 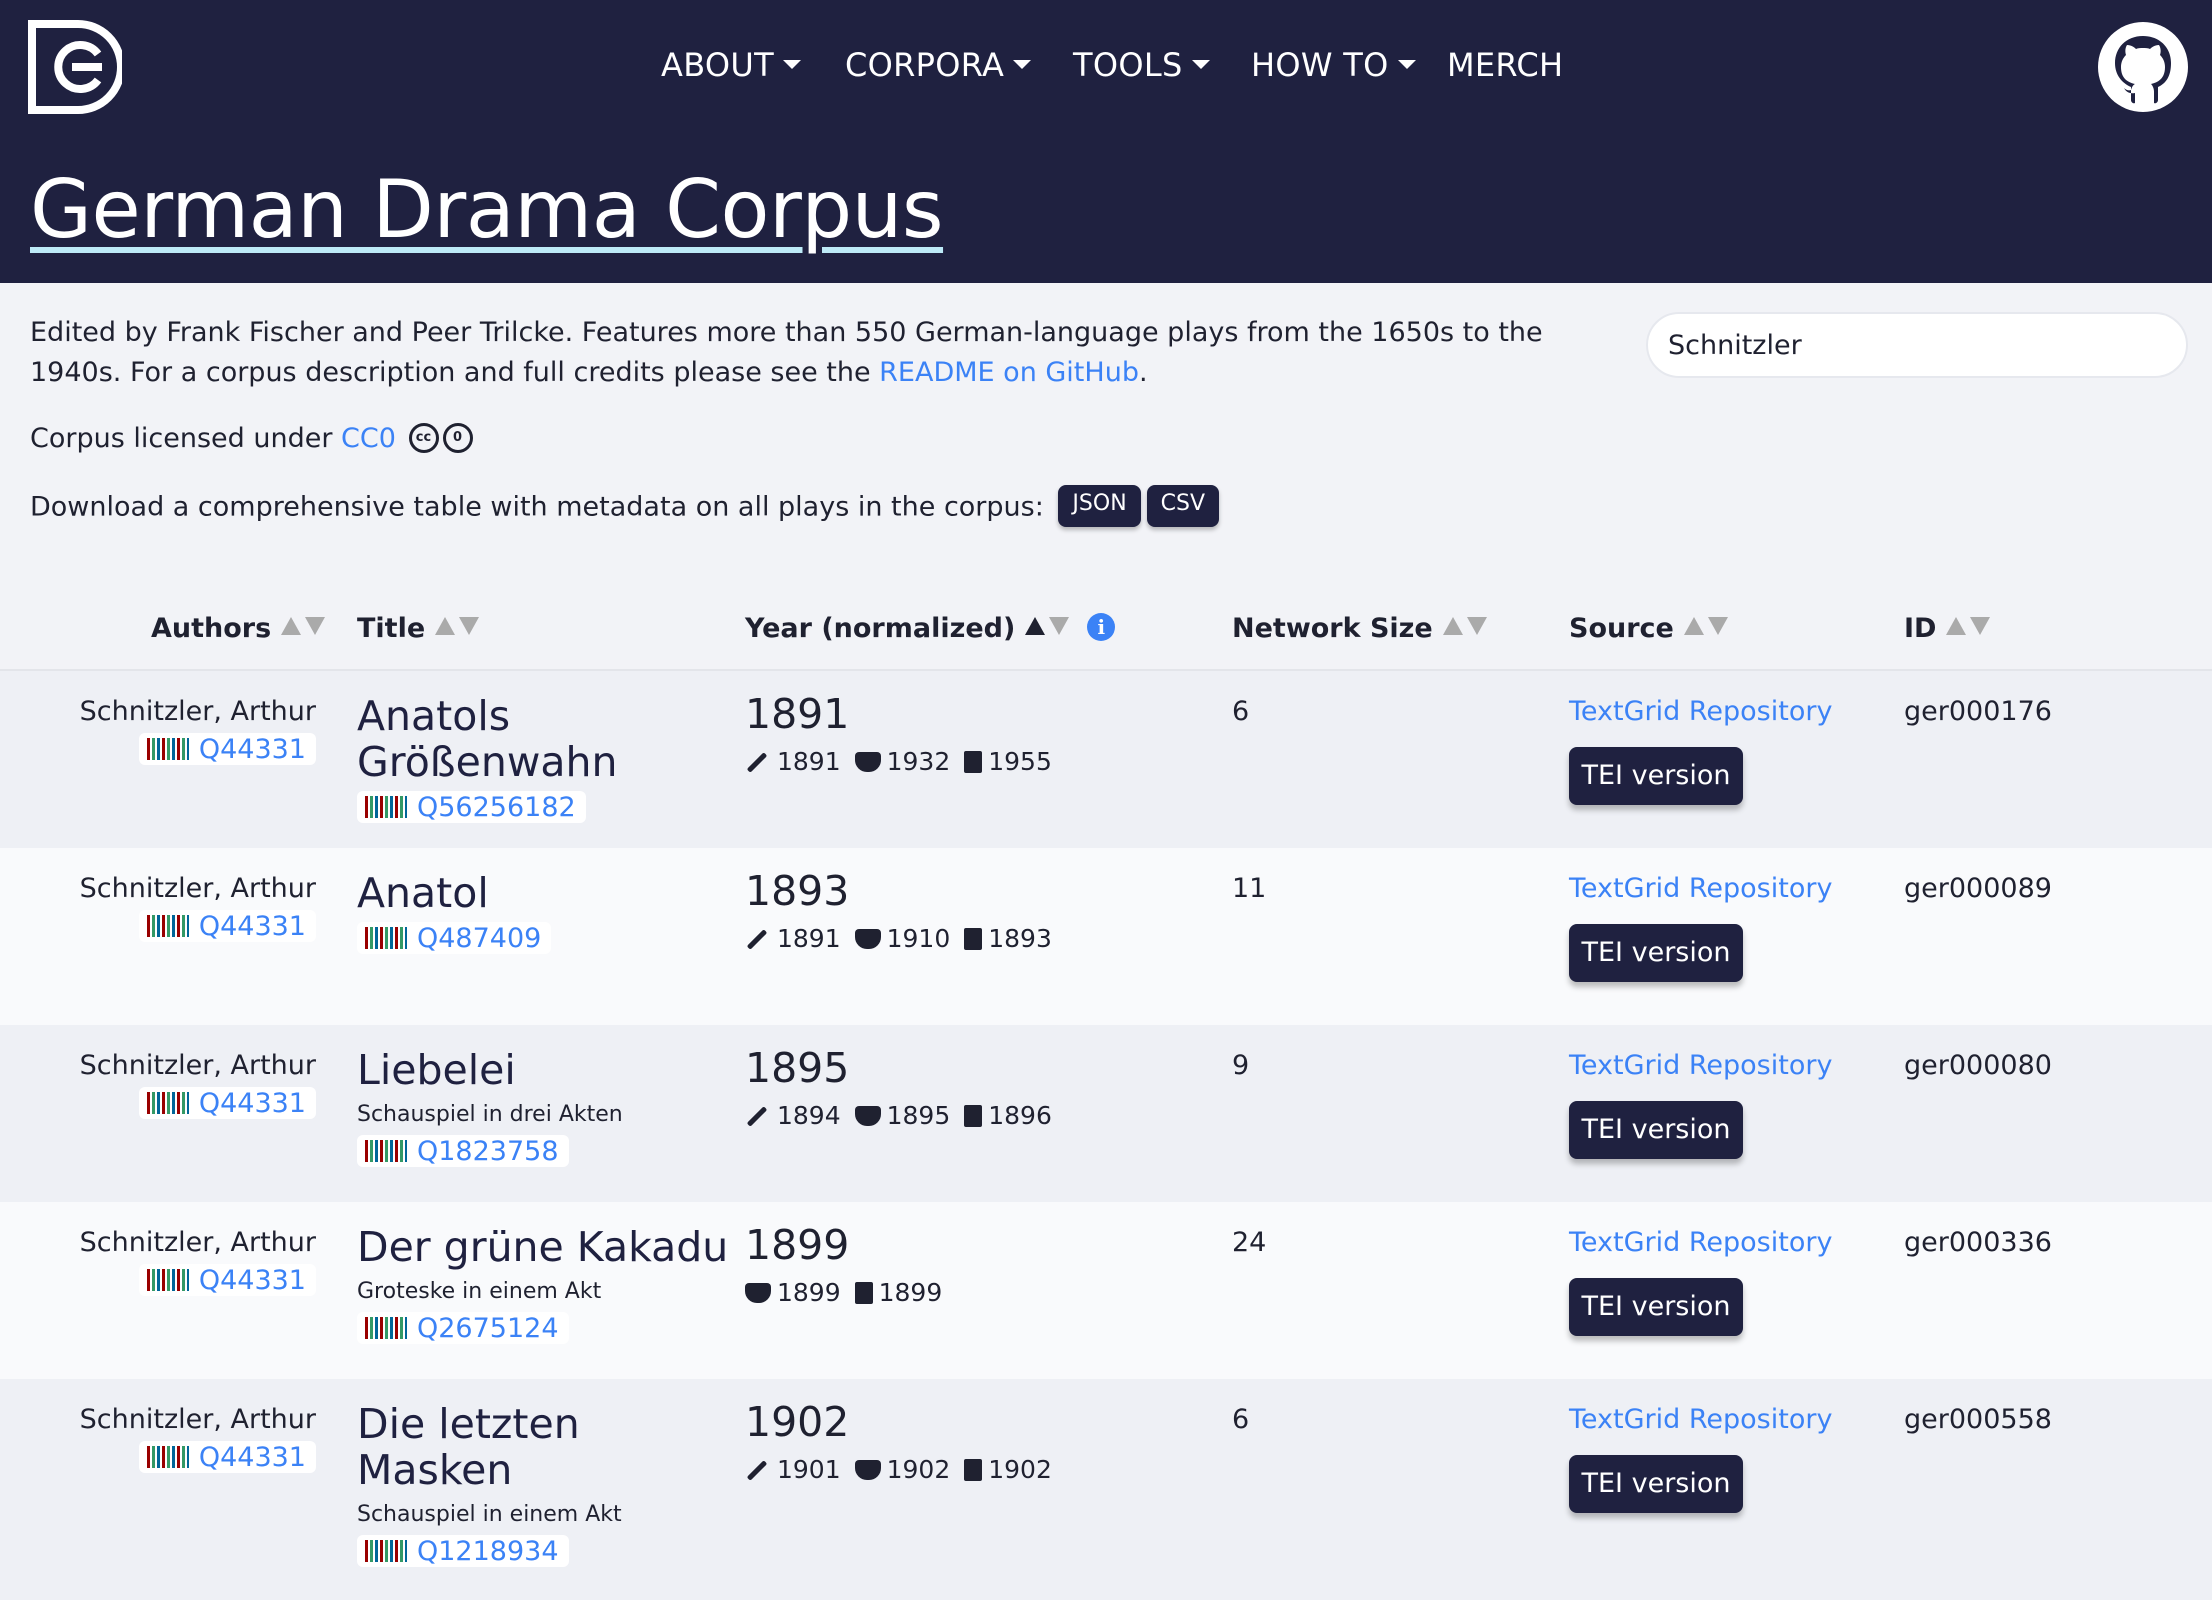 What do you see at coordinates (454, 938) in the screenshot?
I see `title-wikidata-link: Q487409` at bounding box center [454, 938].